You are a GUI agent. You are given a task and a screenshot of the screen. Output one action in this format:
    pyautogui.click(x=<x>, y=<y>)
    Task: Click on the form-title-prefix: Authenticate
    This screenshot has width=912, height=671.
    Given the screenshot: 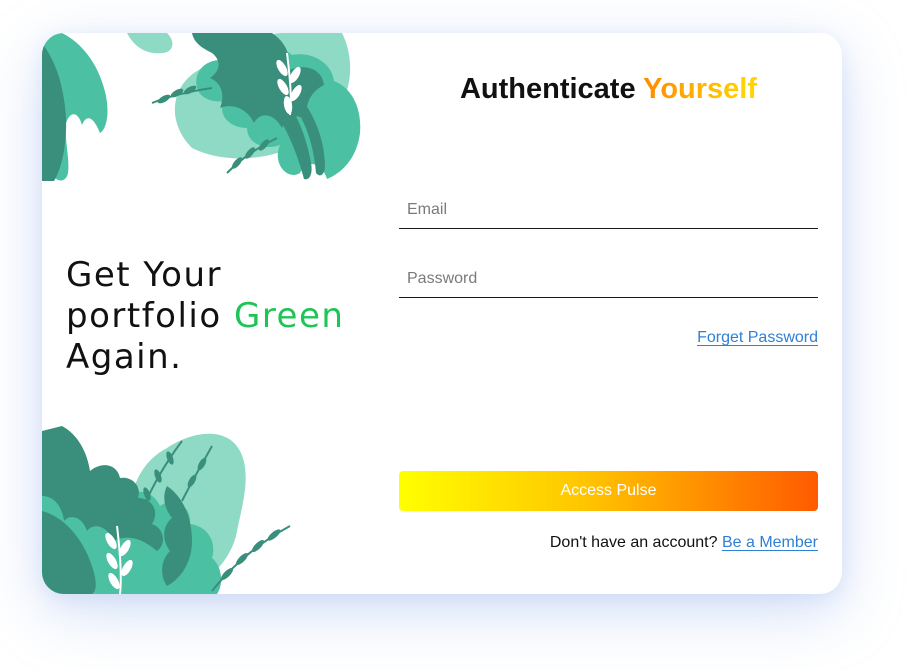 What is the action you would take?
    pyautogui.click(x=551, y=89)
    